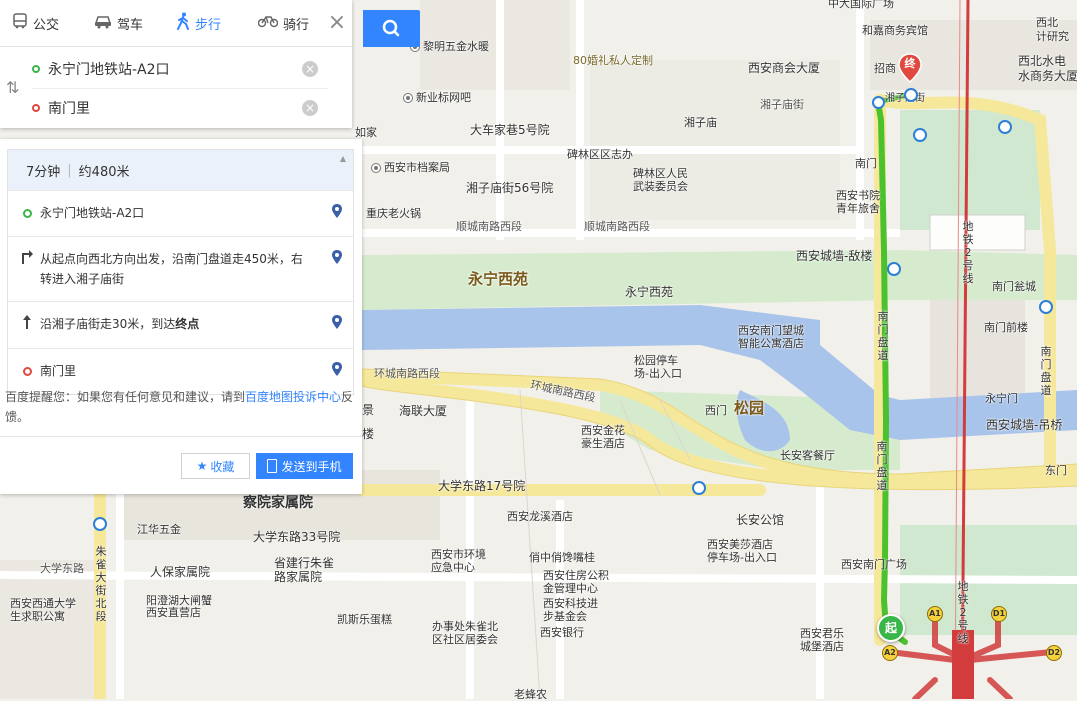 Image resolution: width=1077 pixels, height=701 pixels. Describe the element at coordinates (540, 516) in the screenshot. I see `map-label: 西安龙溪酒店` at that location.